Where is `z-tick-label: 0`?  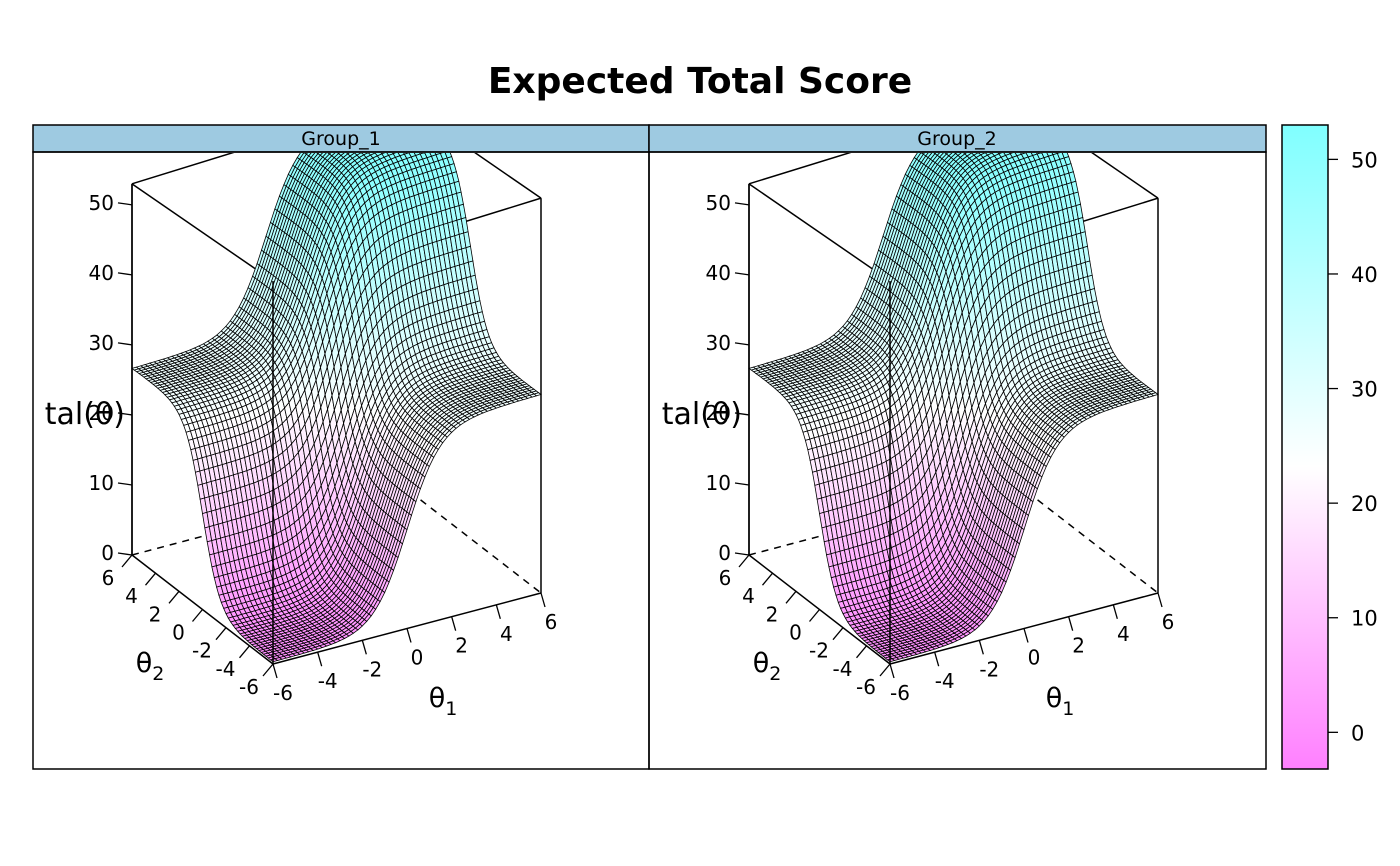
z-tick-label: 0 is located at coordinates (107, 553).